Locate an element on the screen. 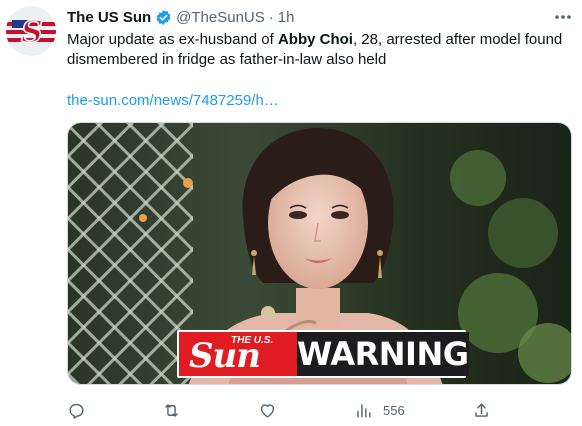  share-button is located at coordinates (481, 410).